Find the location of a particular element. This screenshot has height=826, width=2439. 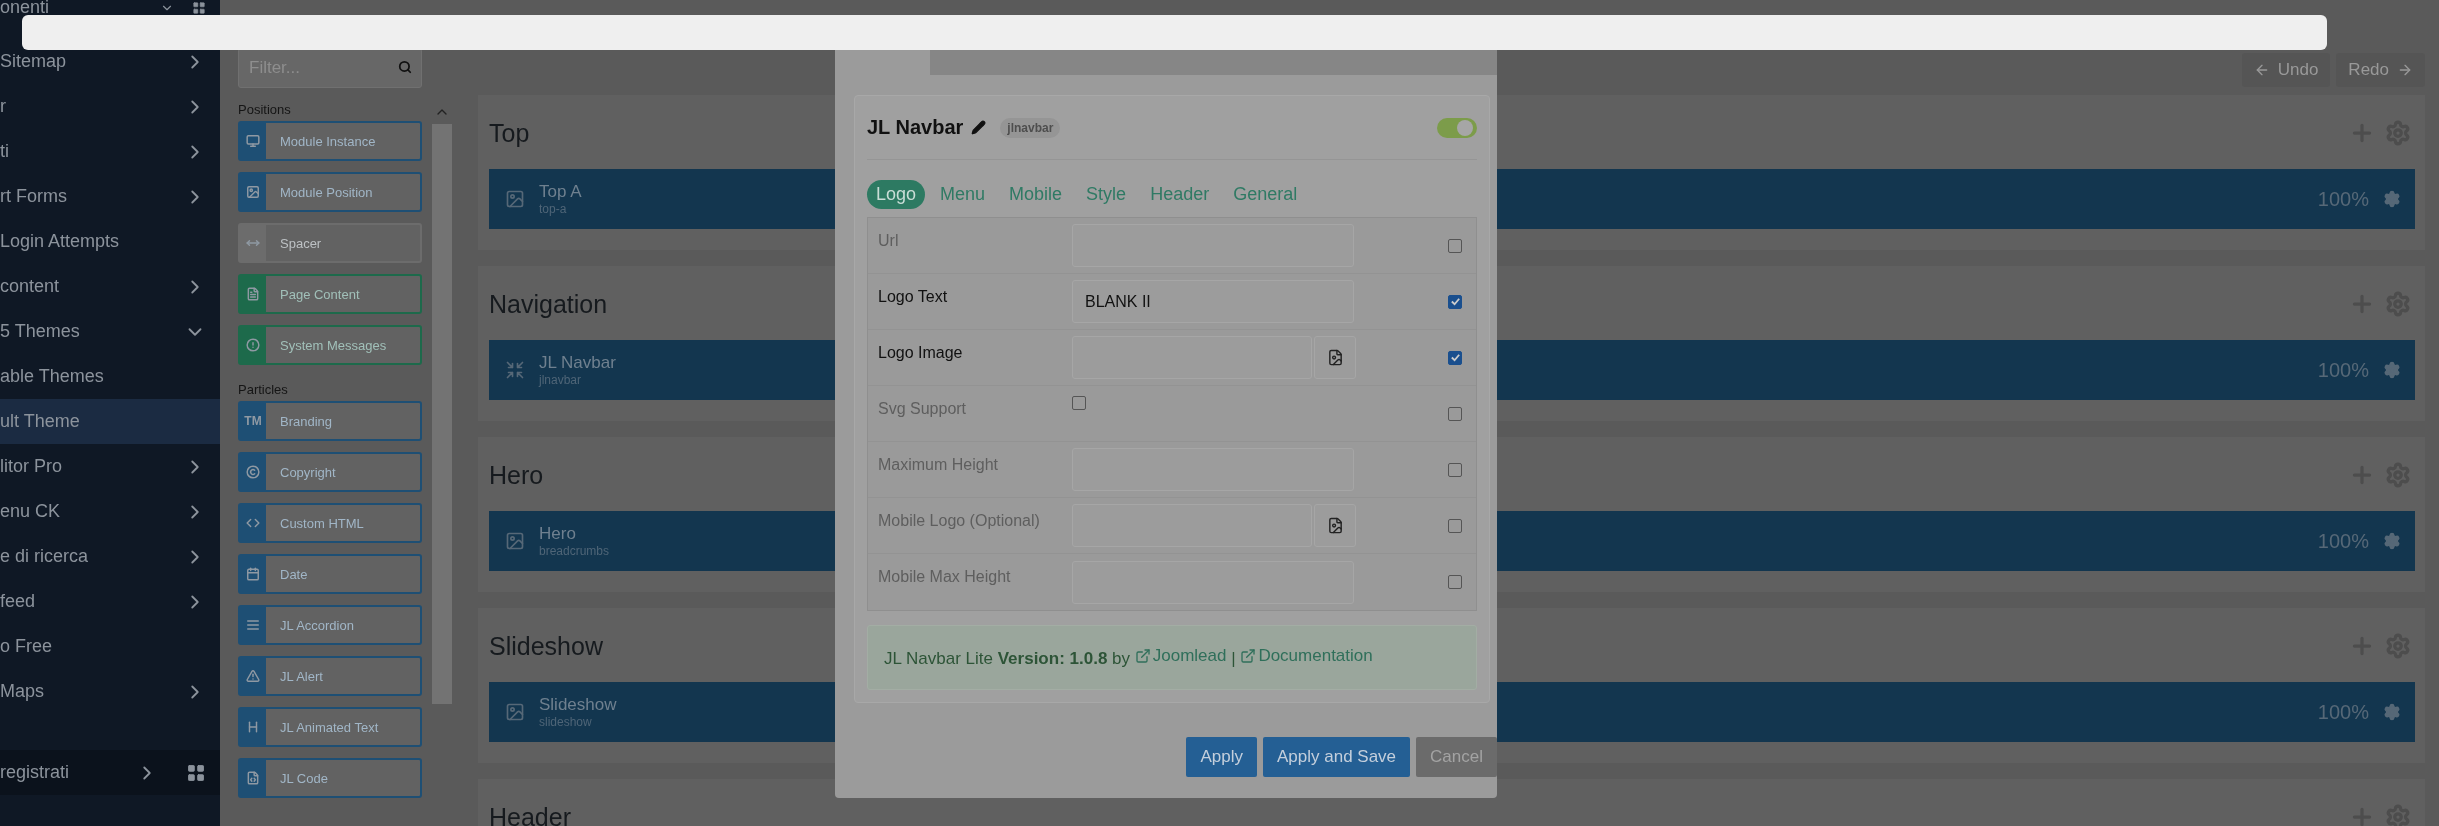

field-label: Mobile Logo (Optional) is located at coordinates (959, 521).